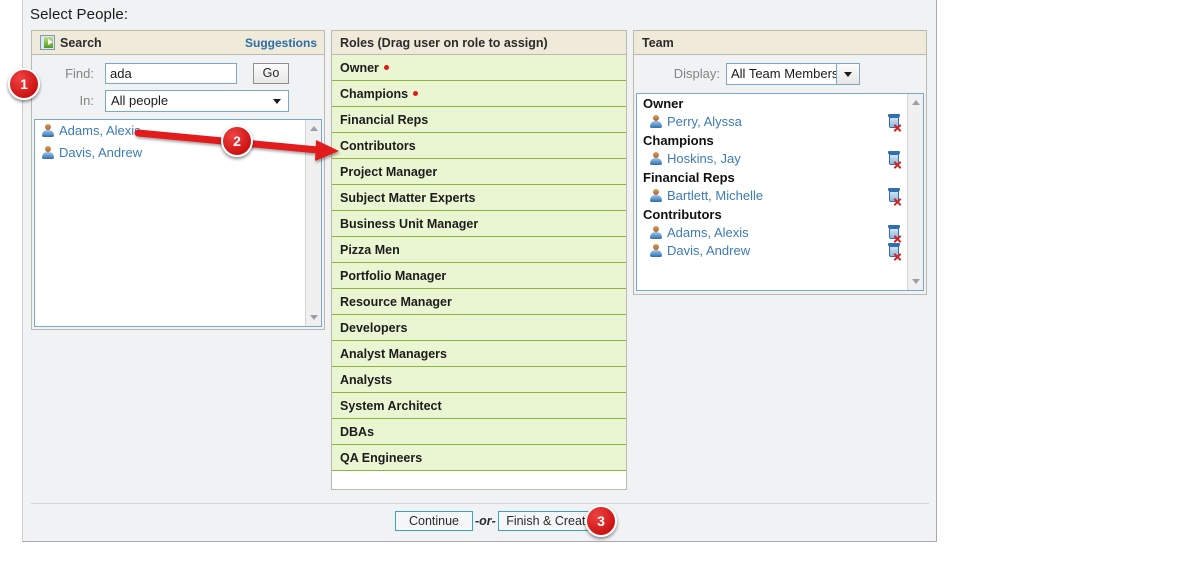 This screenshot has width=1200, height=562. Describe the element at coordinates (915, 192) in the screenshot. I see `team-list-scrollbar` at that location.